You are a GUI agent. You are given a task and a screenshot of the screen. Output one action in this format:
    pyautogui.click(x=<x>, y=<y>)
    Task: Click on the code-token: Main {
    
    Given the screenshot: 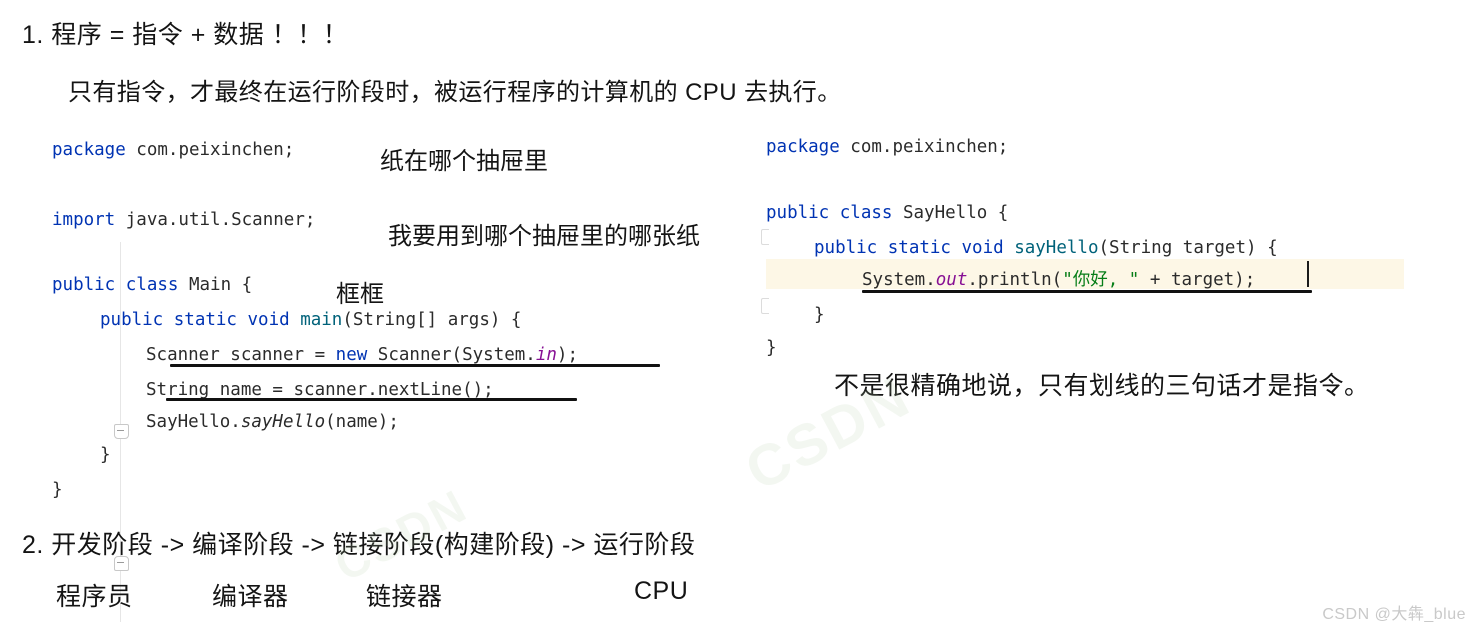 What is the action you would take?
    pyautogui.click(x=215, y=285)
    